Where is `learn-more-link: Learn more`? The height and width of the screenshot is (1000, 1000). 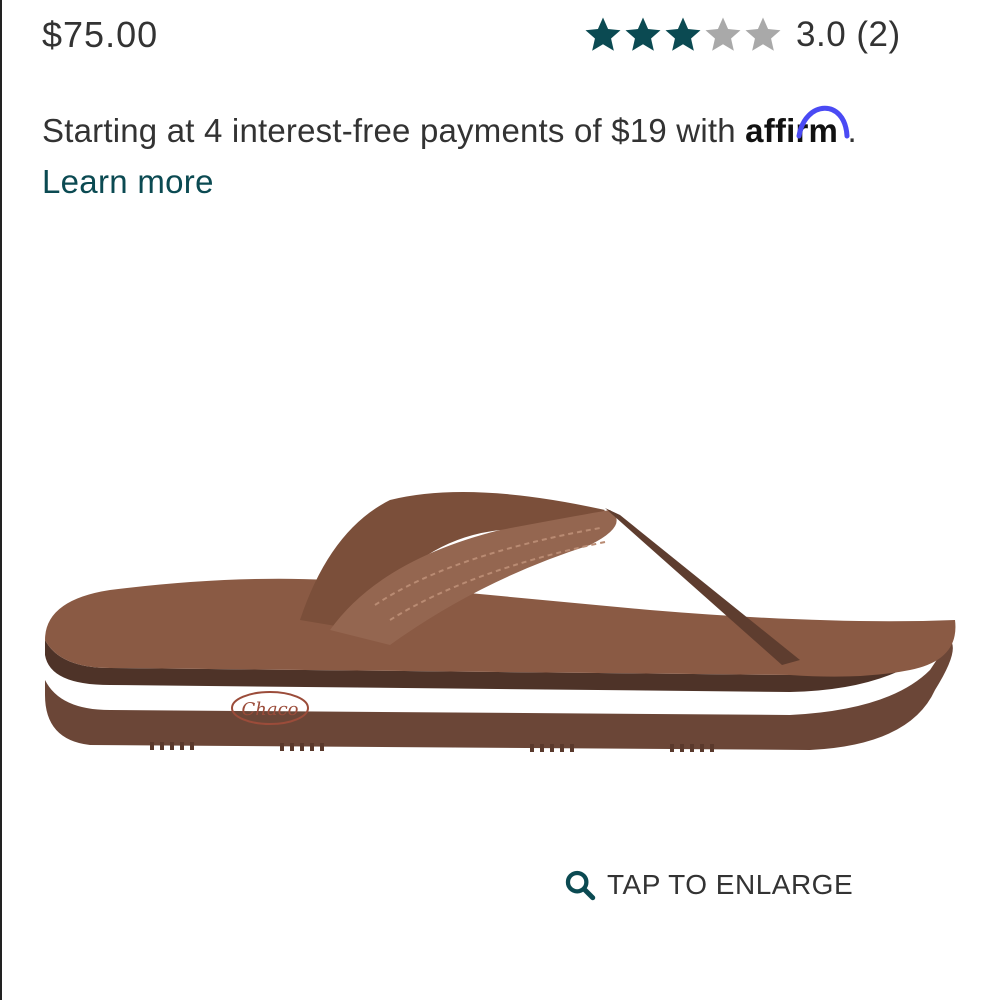 learn-more-link: Learn more is located at coordinates (128, 182).